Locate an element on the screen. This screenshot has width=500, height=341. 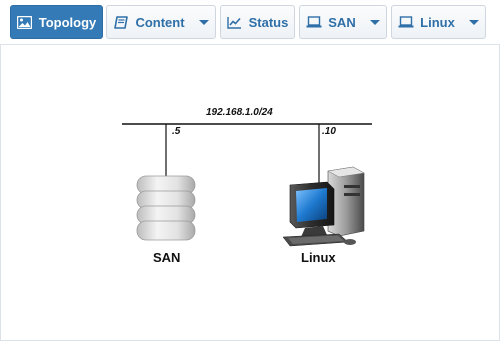
tab-bar: Topology Content Status SAN Linux is located at coordinates (250, 22).